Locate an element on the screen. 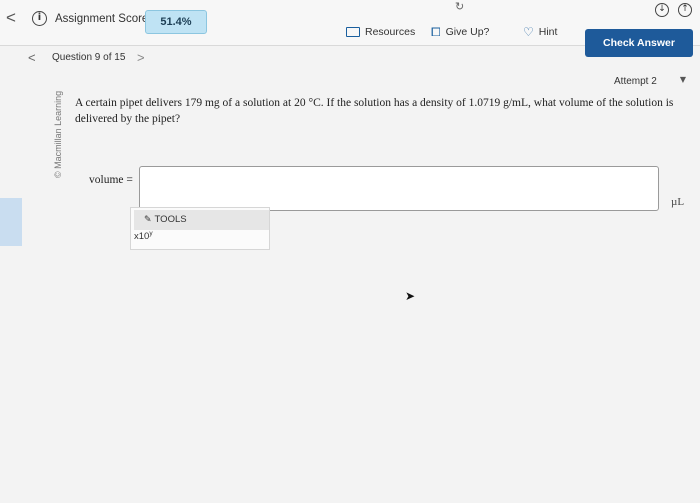 This screenshot has height=503, width=700. question-navigation: < Question 9 of 15 > is located at coordinates (350, 59).